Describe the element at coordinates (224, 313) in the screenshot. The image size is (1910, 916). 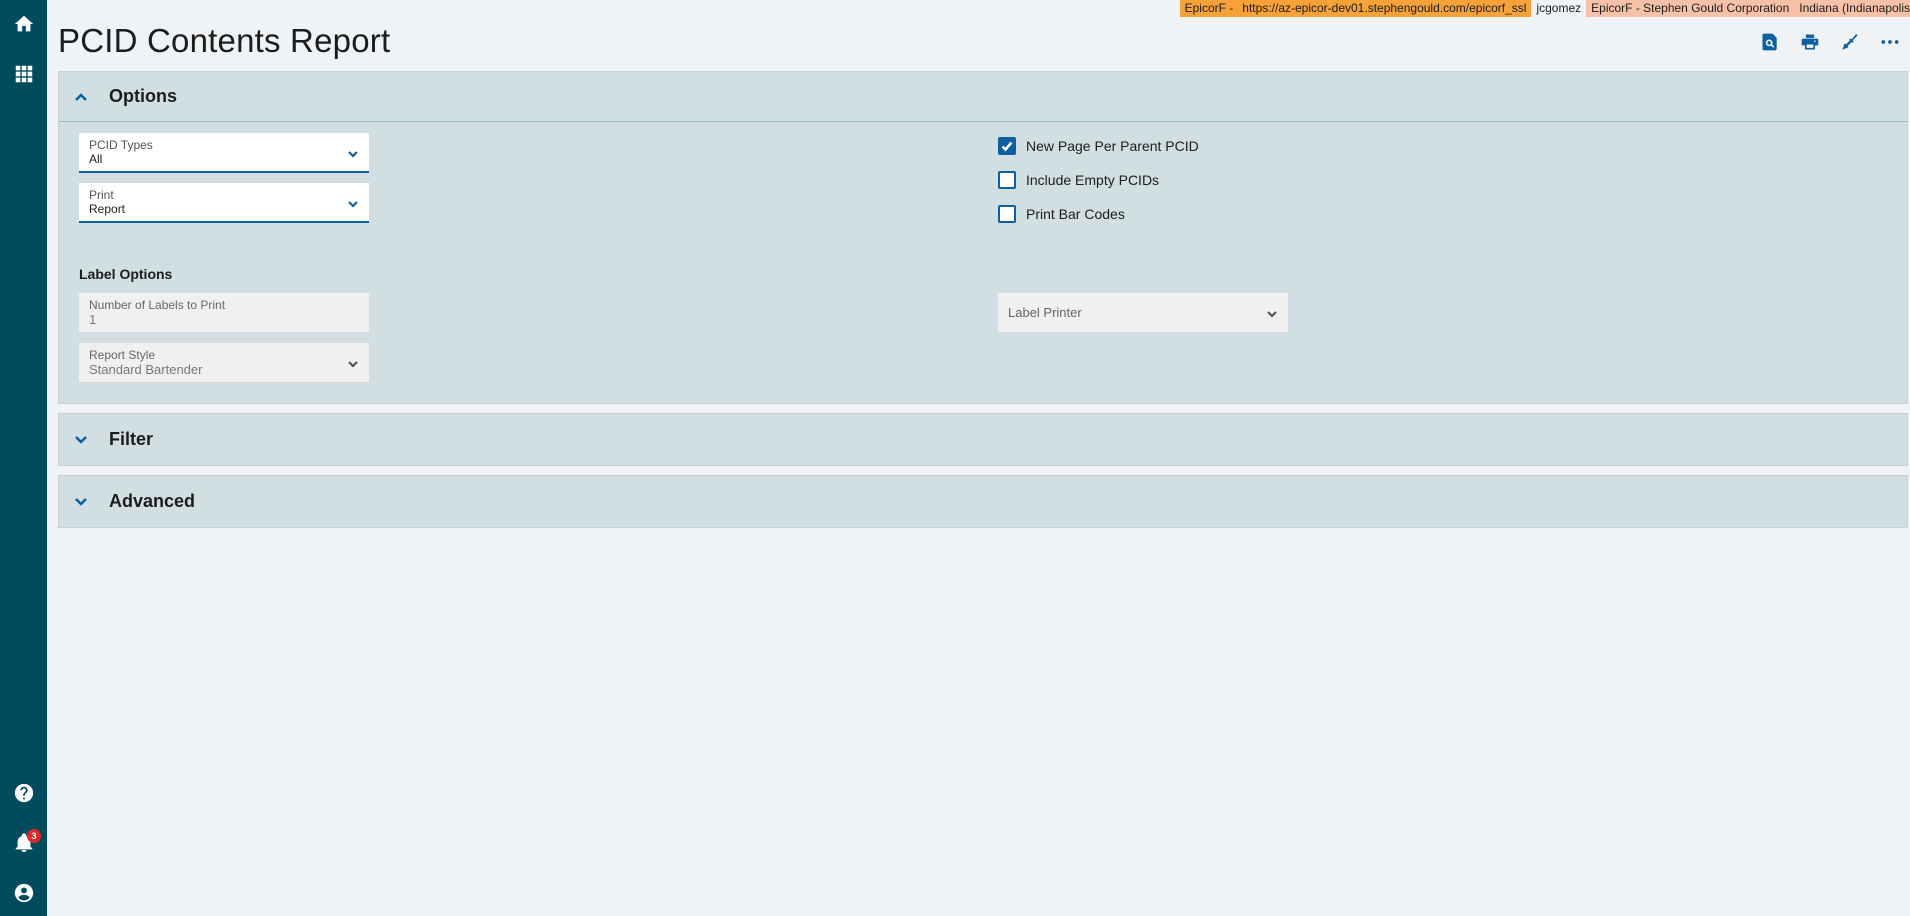
I see `number-of-labels-input: Number of Labels to Print 1` at that location.